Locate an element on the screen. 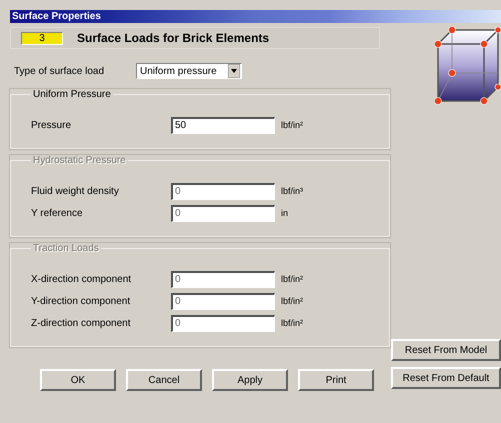  group-legend: Uniform Pressure is located at coordinates (72, 94).